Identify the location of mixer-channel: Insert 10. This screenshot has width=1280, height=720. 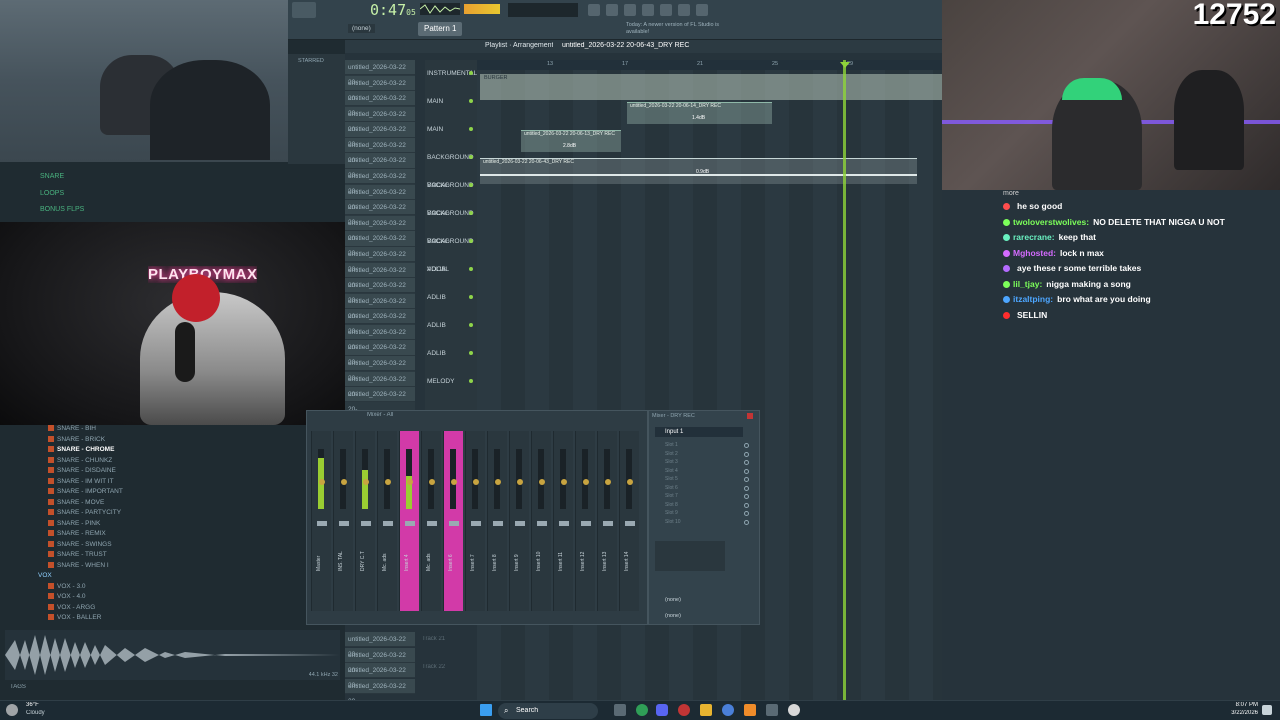
(541, 521).